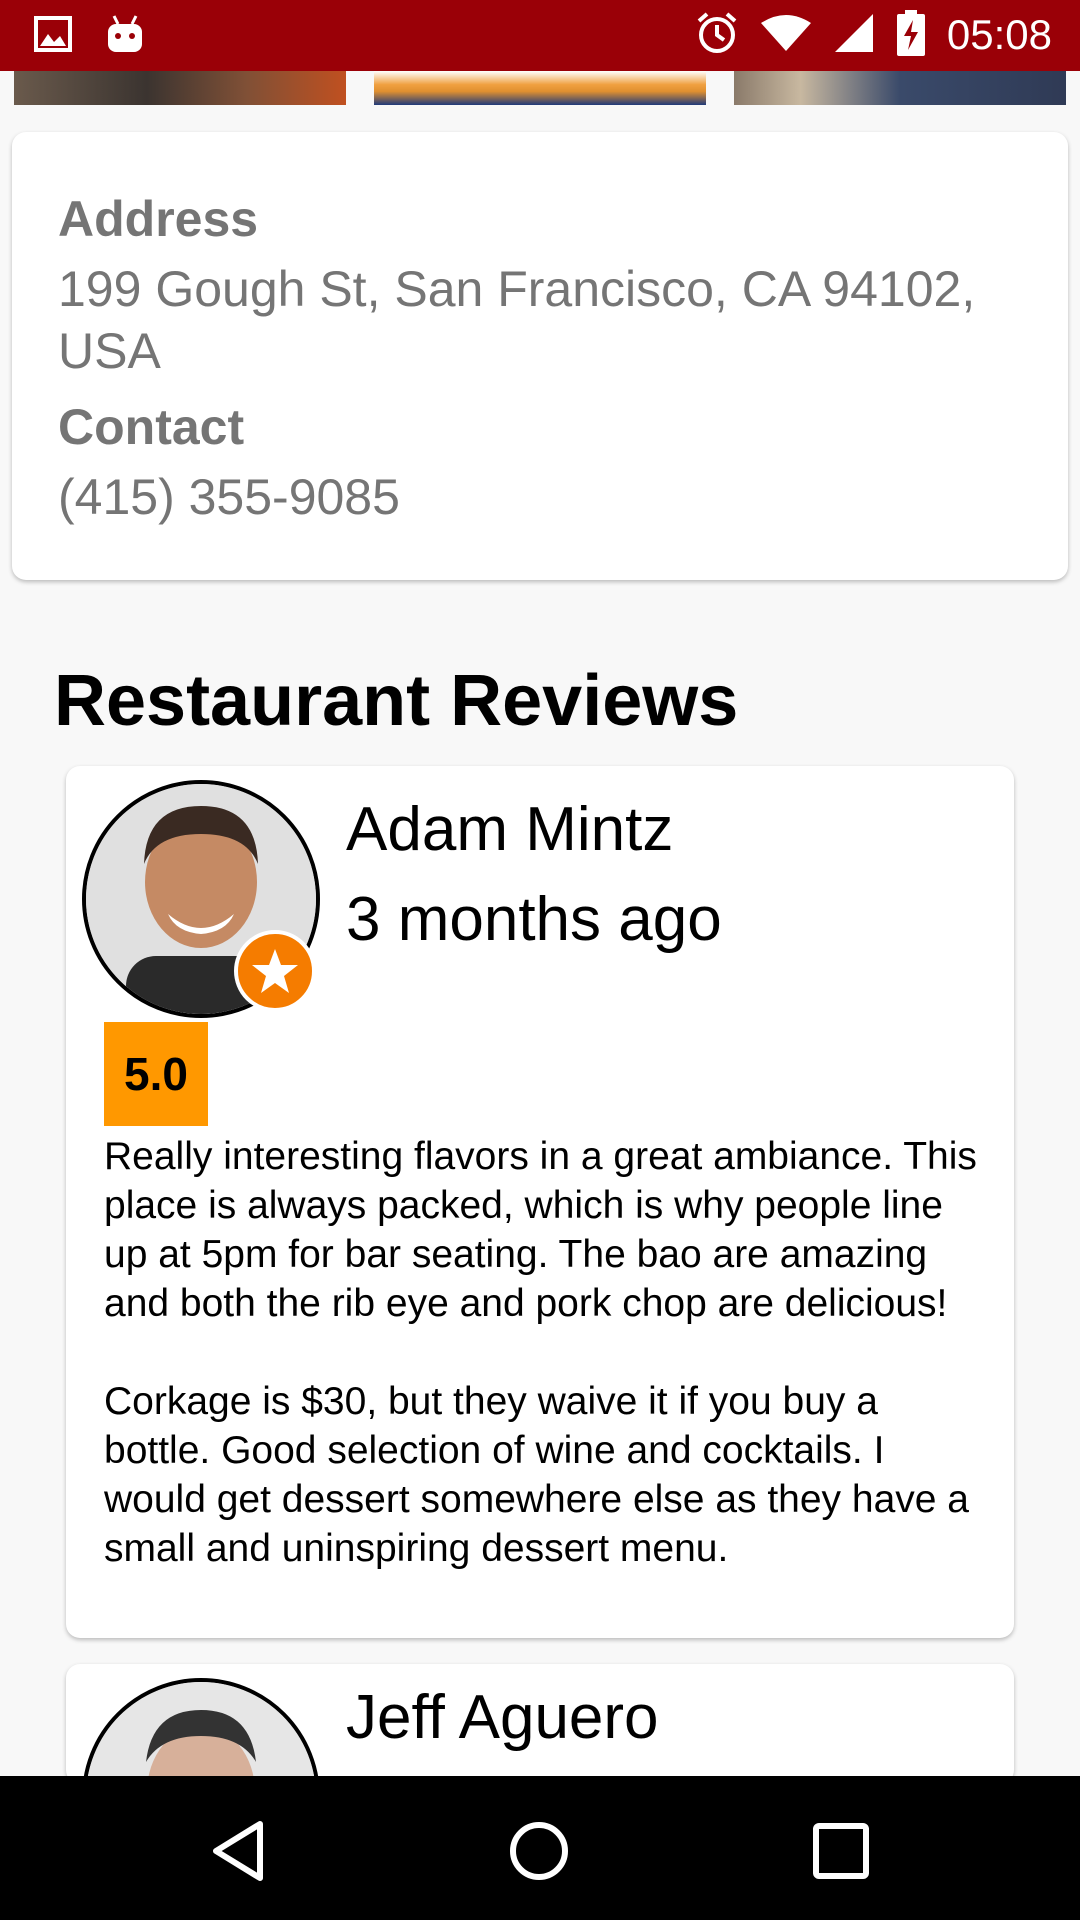  What do you see at coordinates (841, 1851) in the screenshot?
I see `recents-icon` at bounding box center [841, 1851].